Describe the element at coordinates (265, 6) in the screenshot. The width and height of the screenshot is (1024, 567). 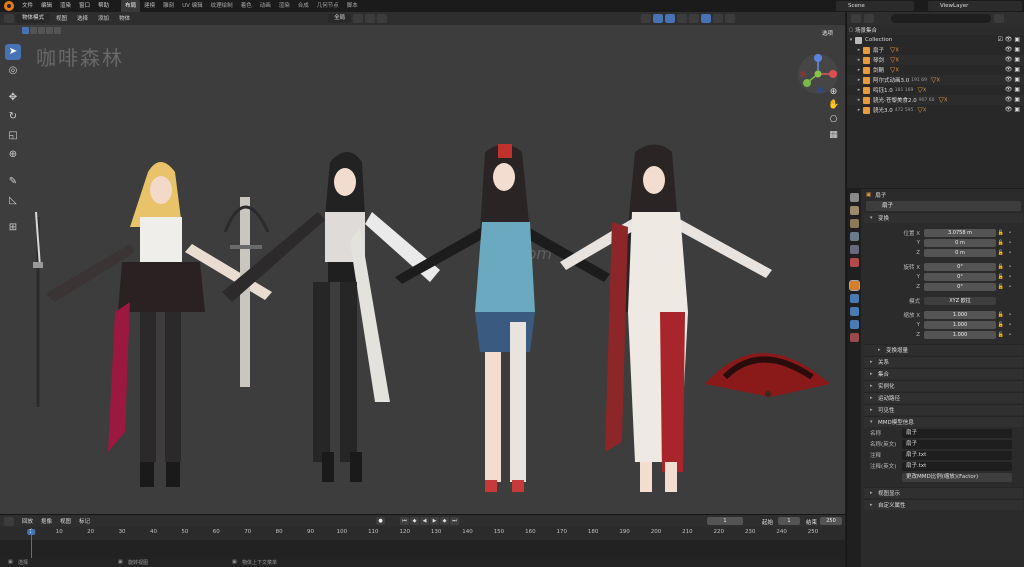
I see `workspace-tab-animation: 动画` at that location.